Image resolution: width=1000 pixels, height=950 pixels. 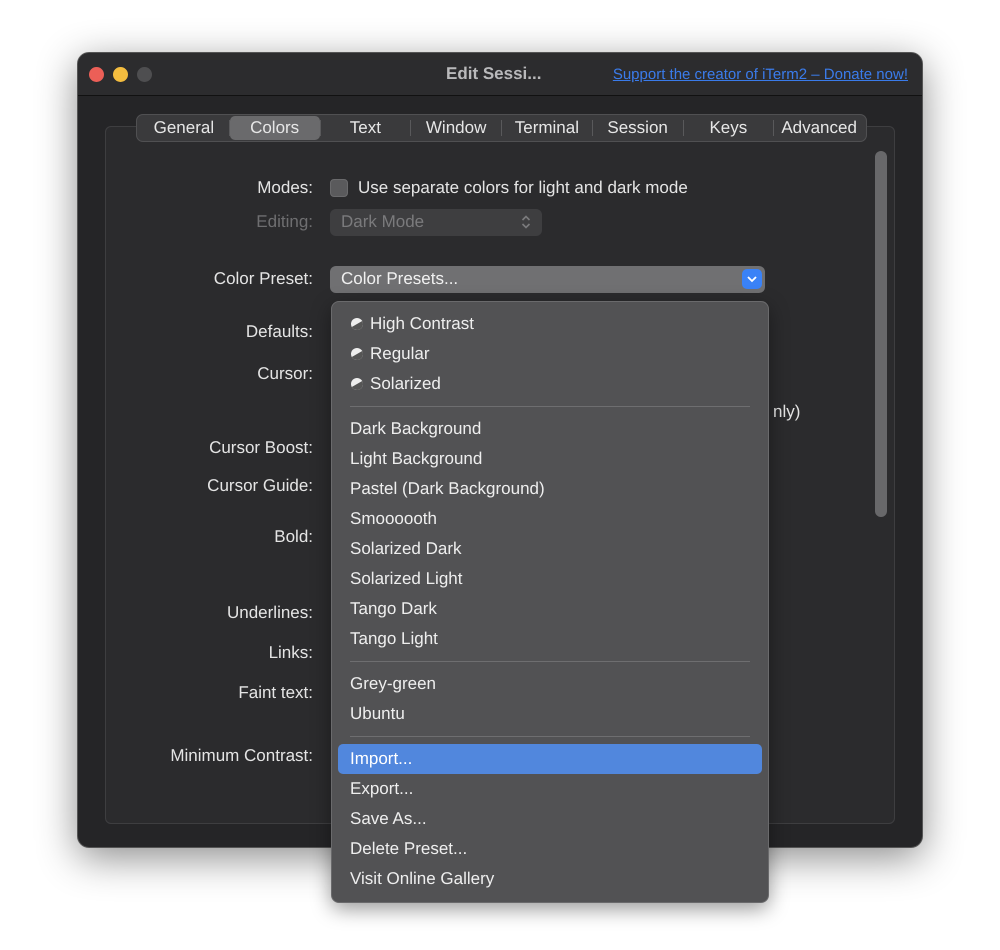 I want to click on tab: General, so click(x=184, y=128).